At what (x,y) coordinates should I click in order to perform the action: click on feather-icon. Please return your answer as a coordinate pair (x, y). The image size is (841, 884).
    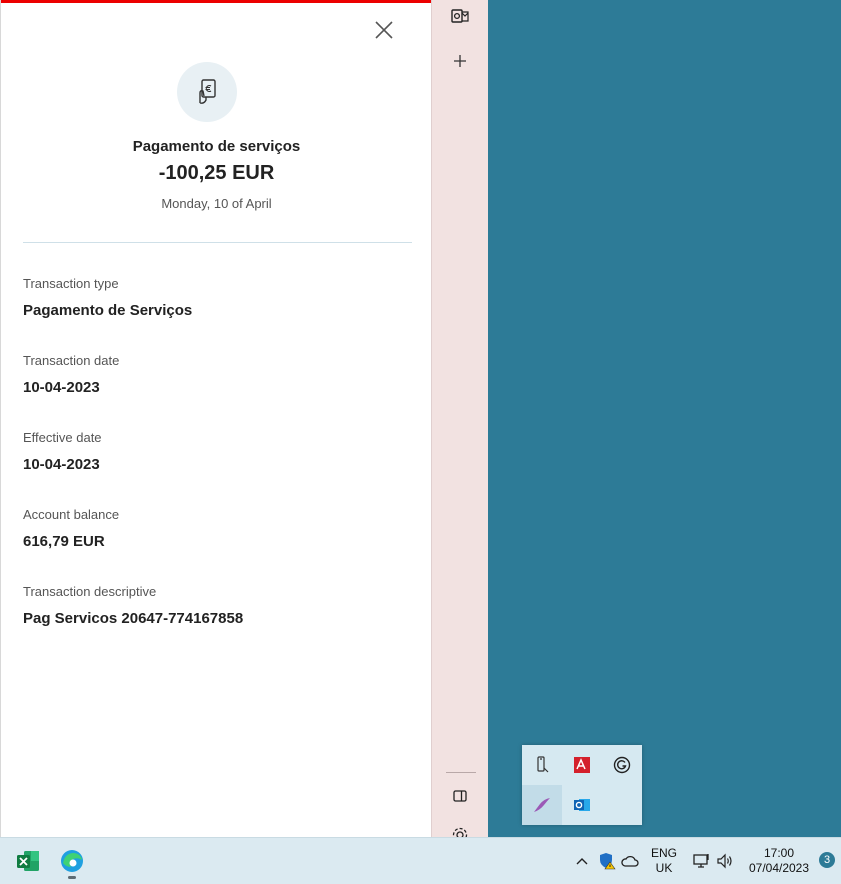
    Looking at the image, I should click on (542, 805).